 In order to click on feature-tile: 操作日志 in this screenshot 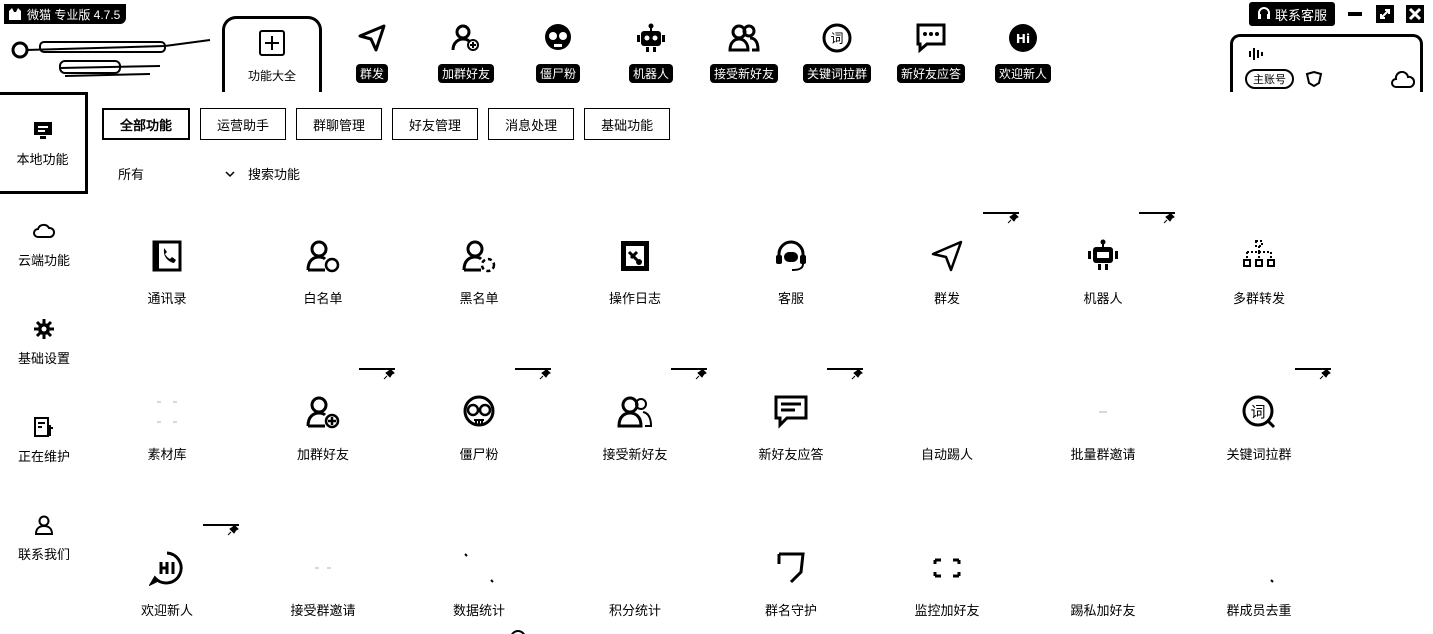, I will do `click(635, 279)`.